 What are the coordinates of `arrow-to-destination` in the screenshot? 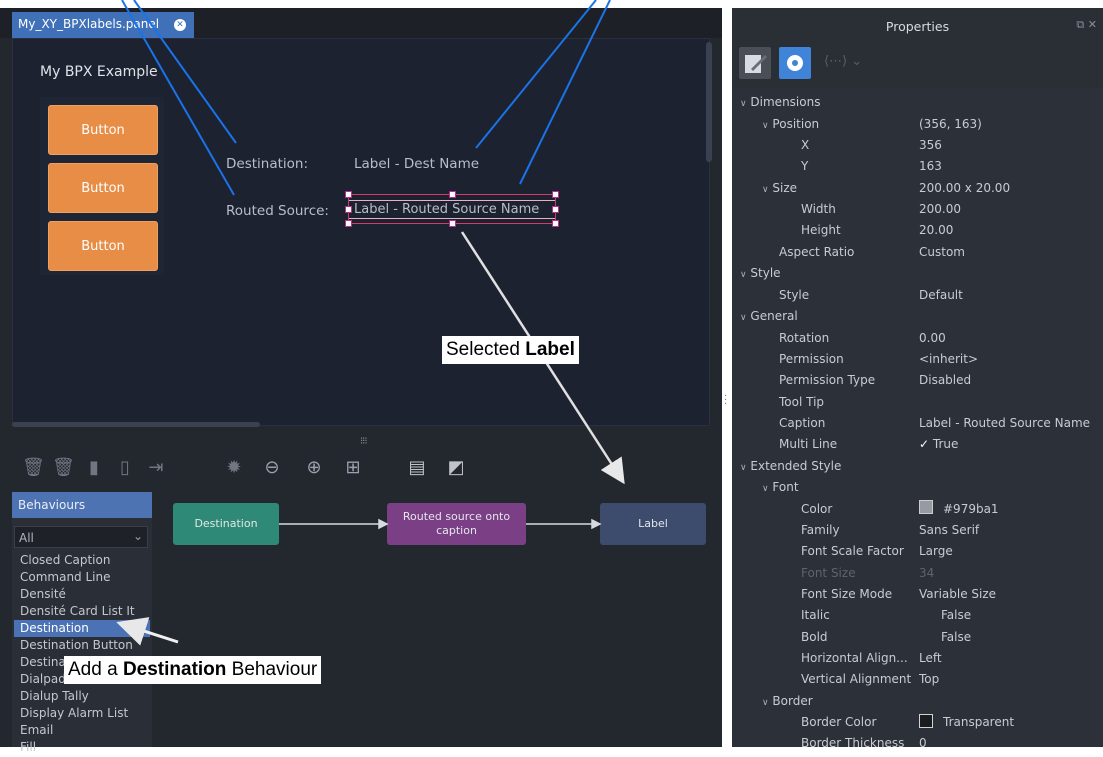 It's located at (147, 631).